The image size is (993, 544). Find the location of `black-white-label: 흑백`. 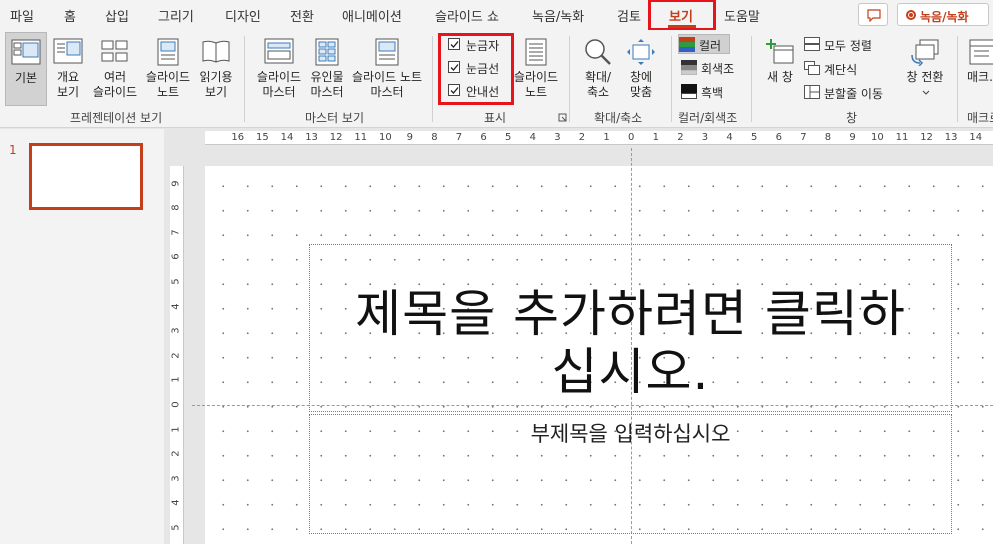

black-white-label: 흑백 is located at coordinates (712, 93).